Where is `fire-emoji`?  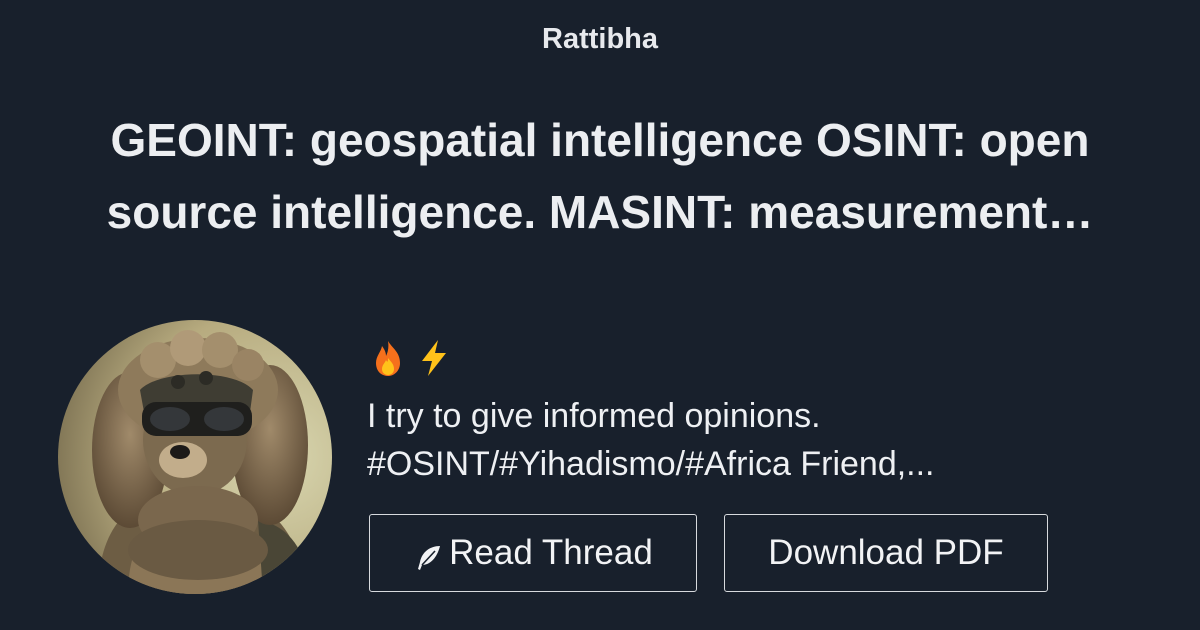 fire-emoji is located at coordinates (388, 358).